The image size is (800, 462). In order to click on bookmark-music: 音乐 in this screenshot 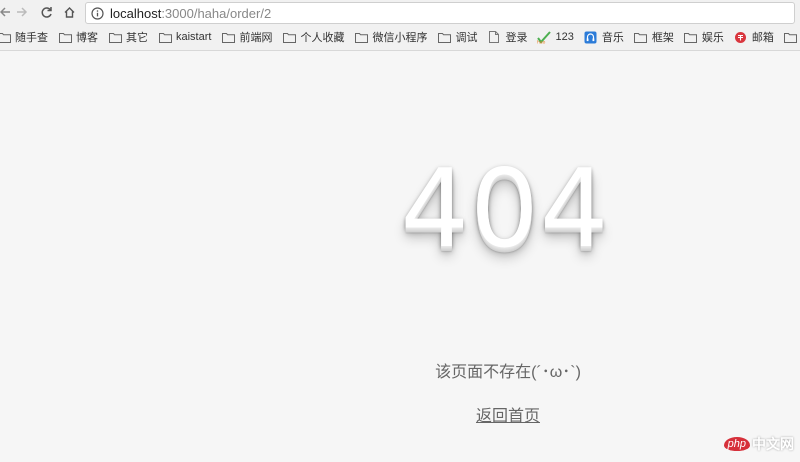, I will do `click(604, 37)`.